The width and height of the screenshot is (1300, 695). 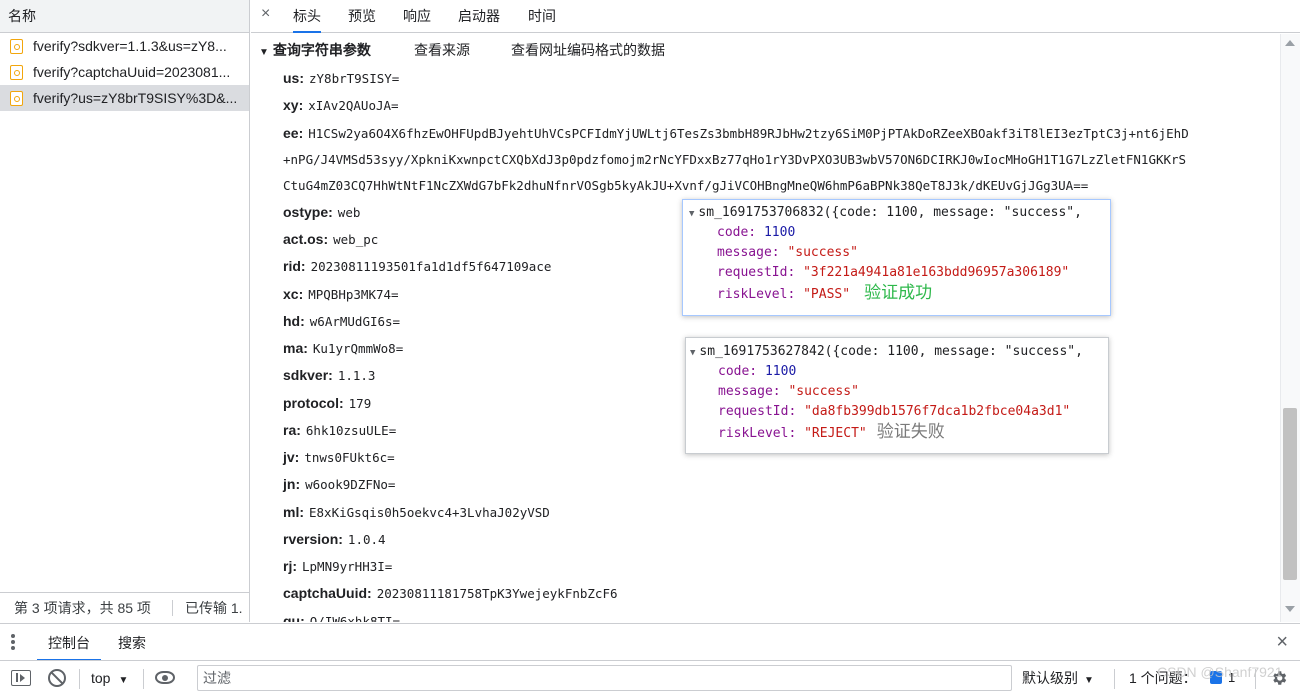 What do you see at coordinates (417, 266) in the screenshot?
I see `param-row: rid: 20230811193501fa1d1df5f647109ace` at bounding box center [417, 266].